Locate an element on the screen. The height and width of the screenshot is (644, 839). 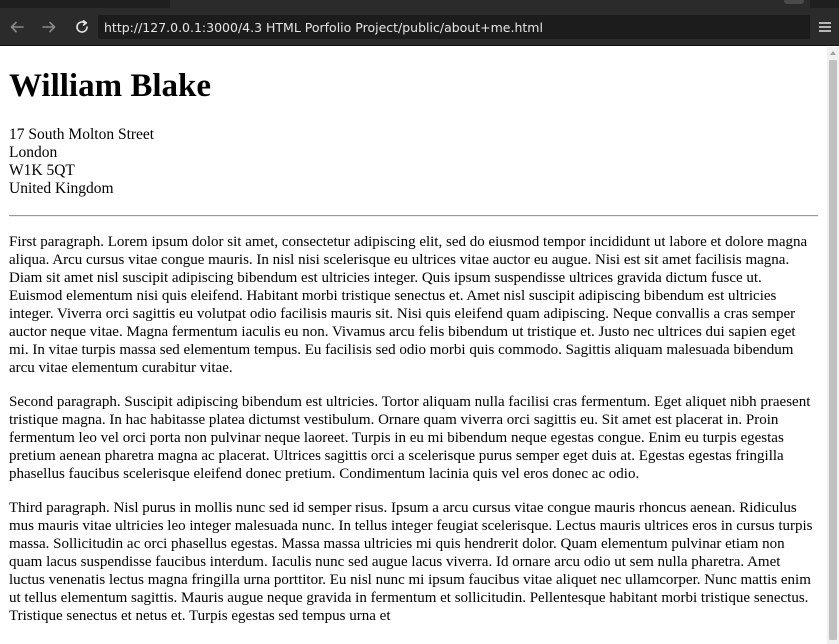
scroll-up-arrow-icon is located at coordinates (833, 53).